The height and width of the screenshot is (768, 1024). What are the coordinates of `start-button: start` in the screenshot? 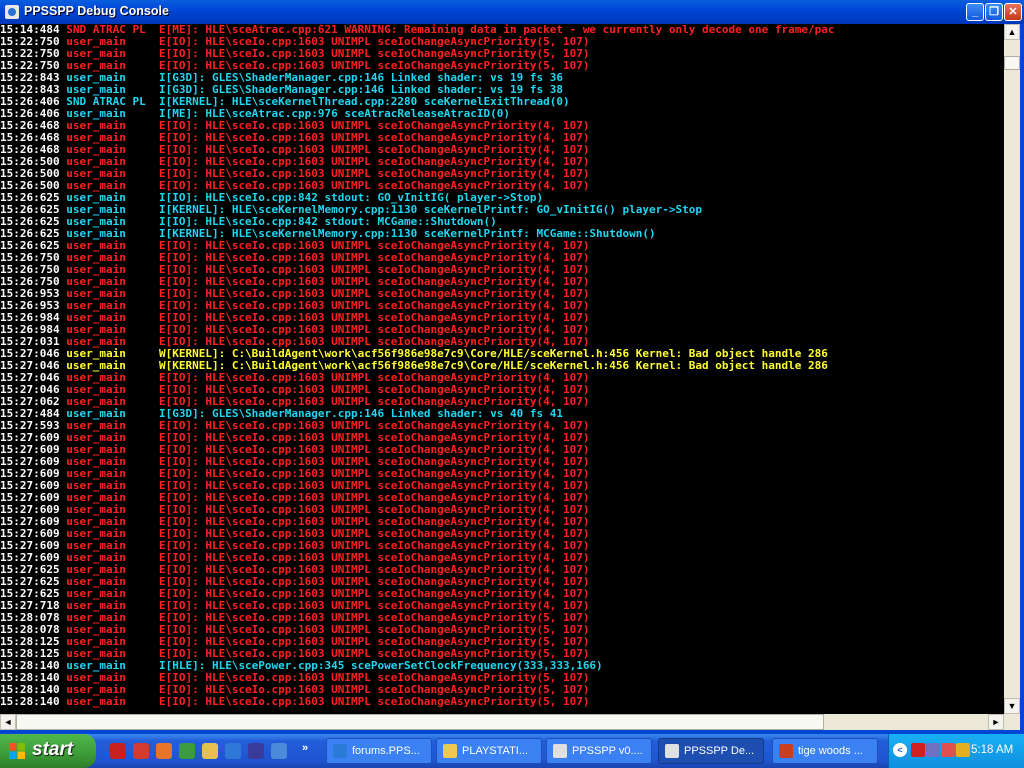 It's located at (48, 751).